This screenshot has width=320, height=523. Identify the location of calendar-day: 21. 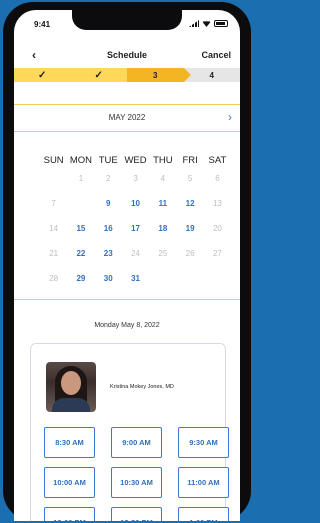
(53, 253).